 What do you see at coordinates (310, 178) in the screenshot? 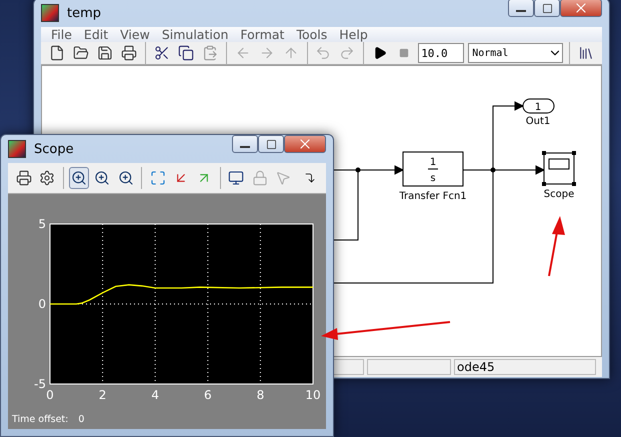
I see `dock-arrow-icon` at bounding box center [310, 178].